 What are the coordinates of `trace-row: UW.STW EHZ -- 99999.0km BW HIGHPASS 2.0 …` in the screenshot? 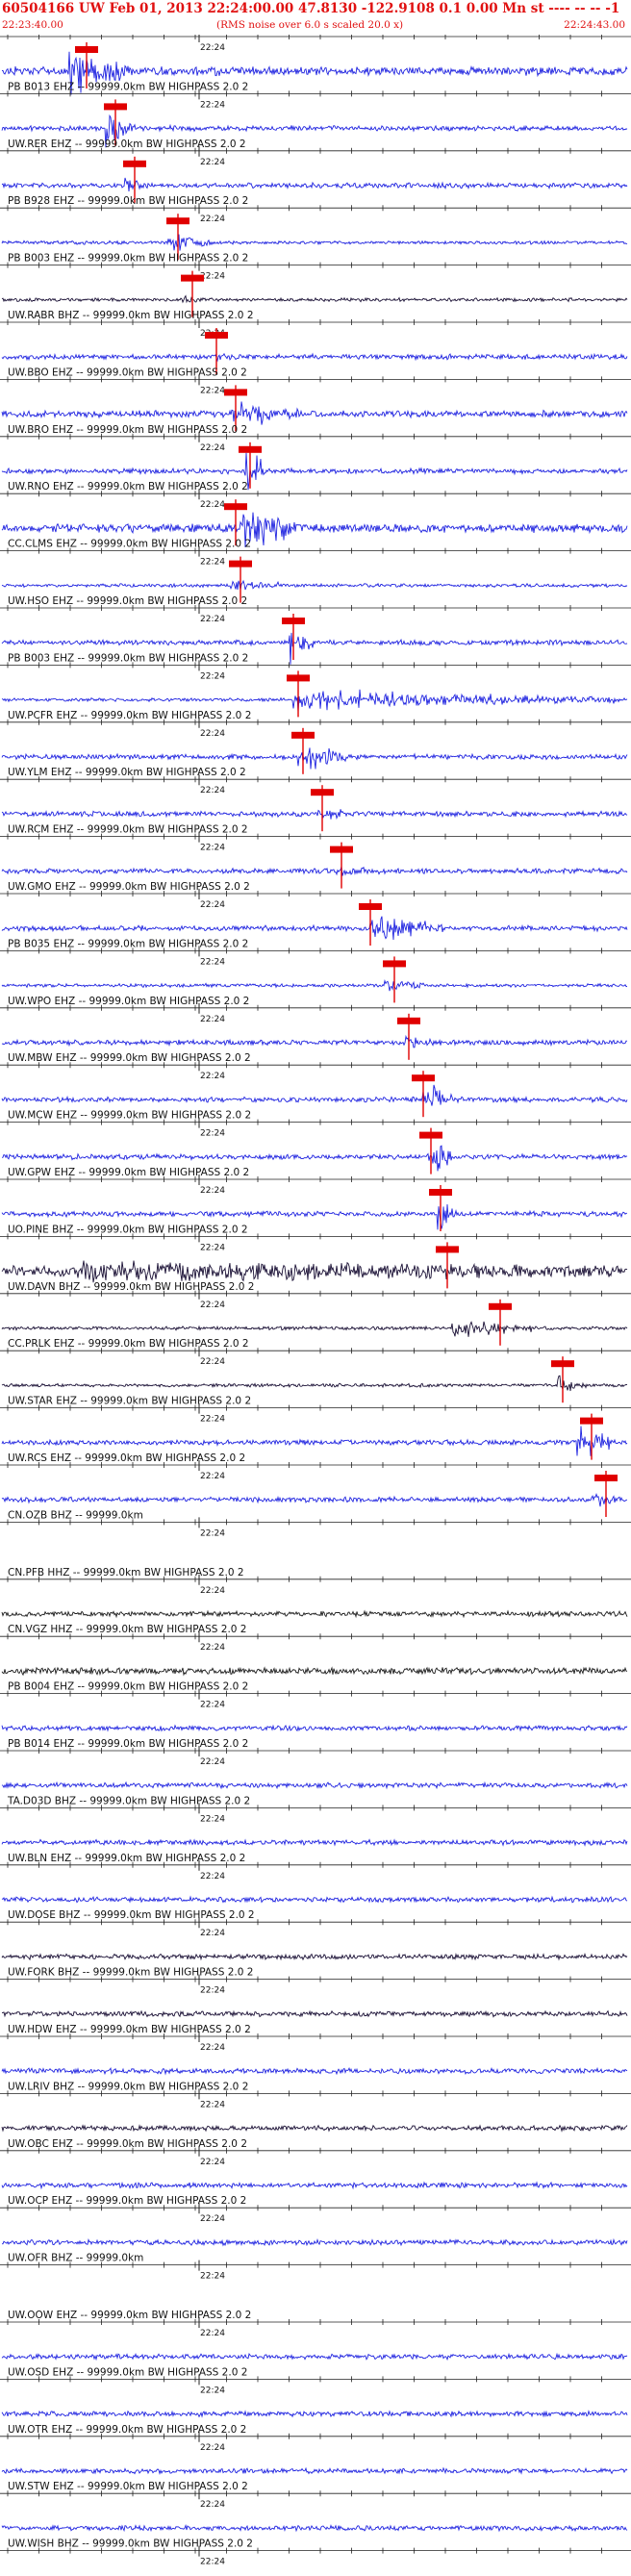 It's located at (315, 2507).